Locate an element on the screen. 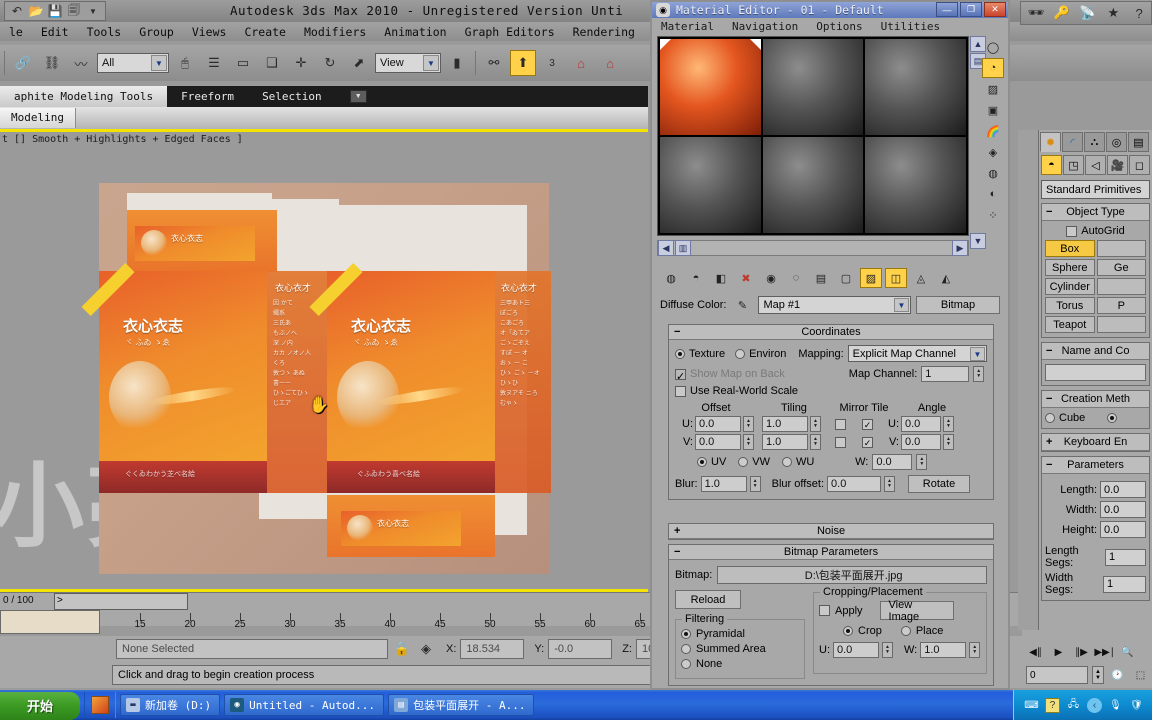  use-pivot-point-center-icon: ▮ is located at coordinates (457, 63).